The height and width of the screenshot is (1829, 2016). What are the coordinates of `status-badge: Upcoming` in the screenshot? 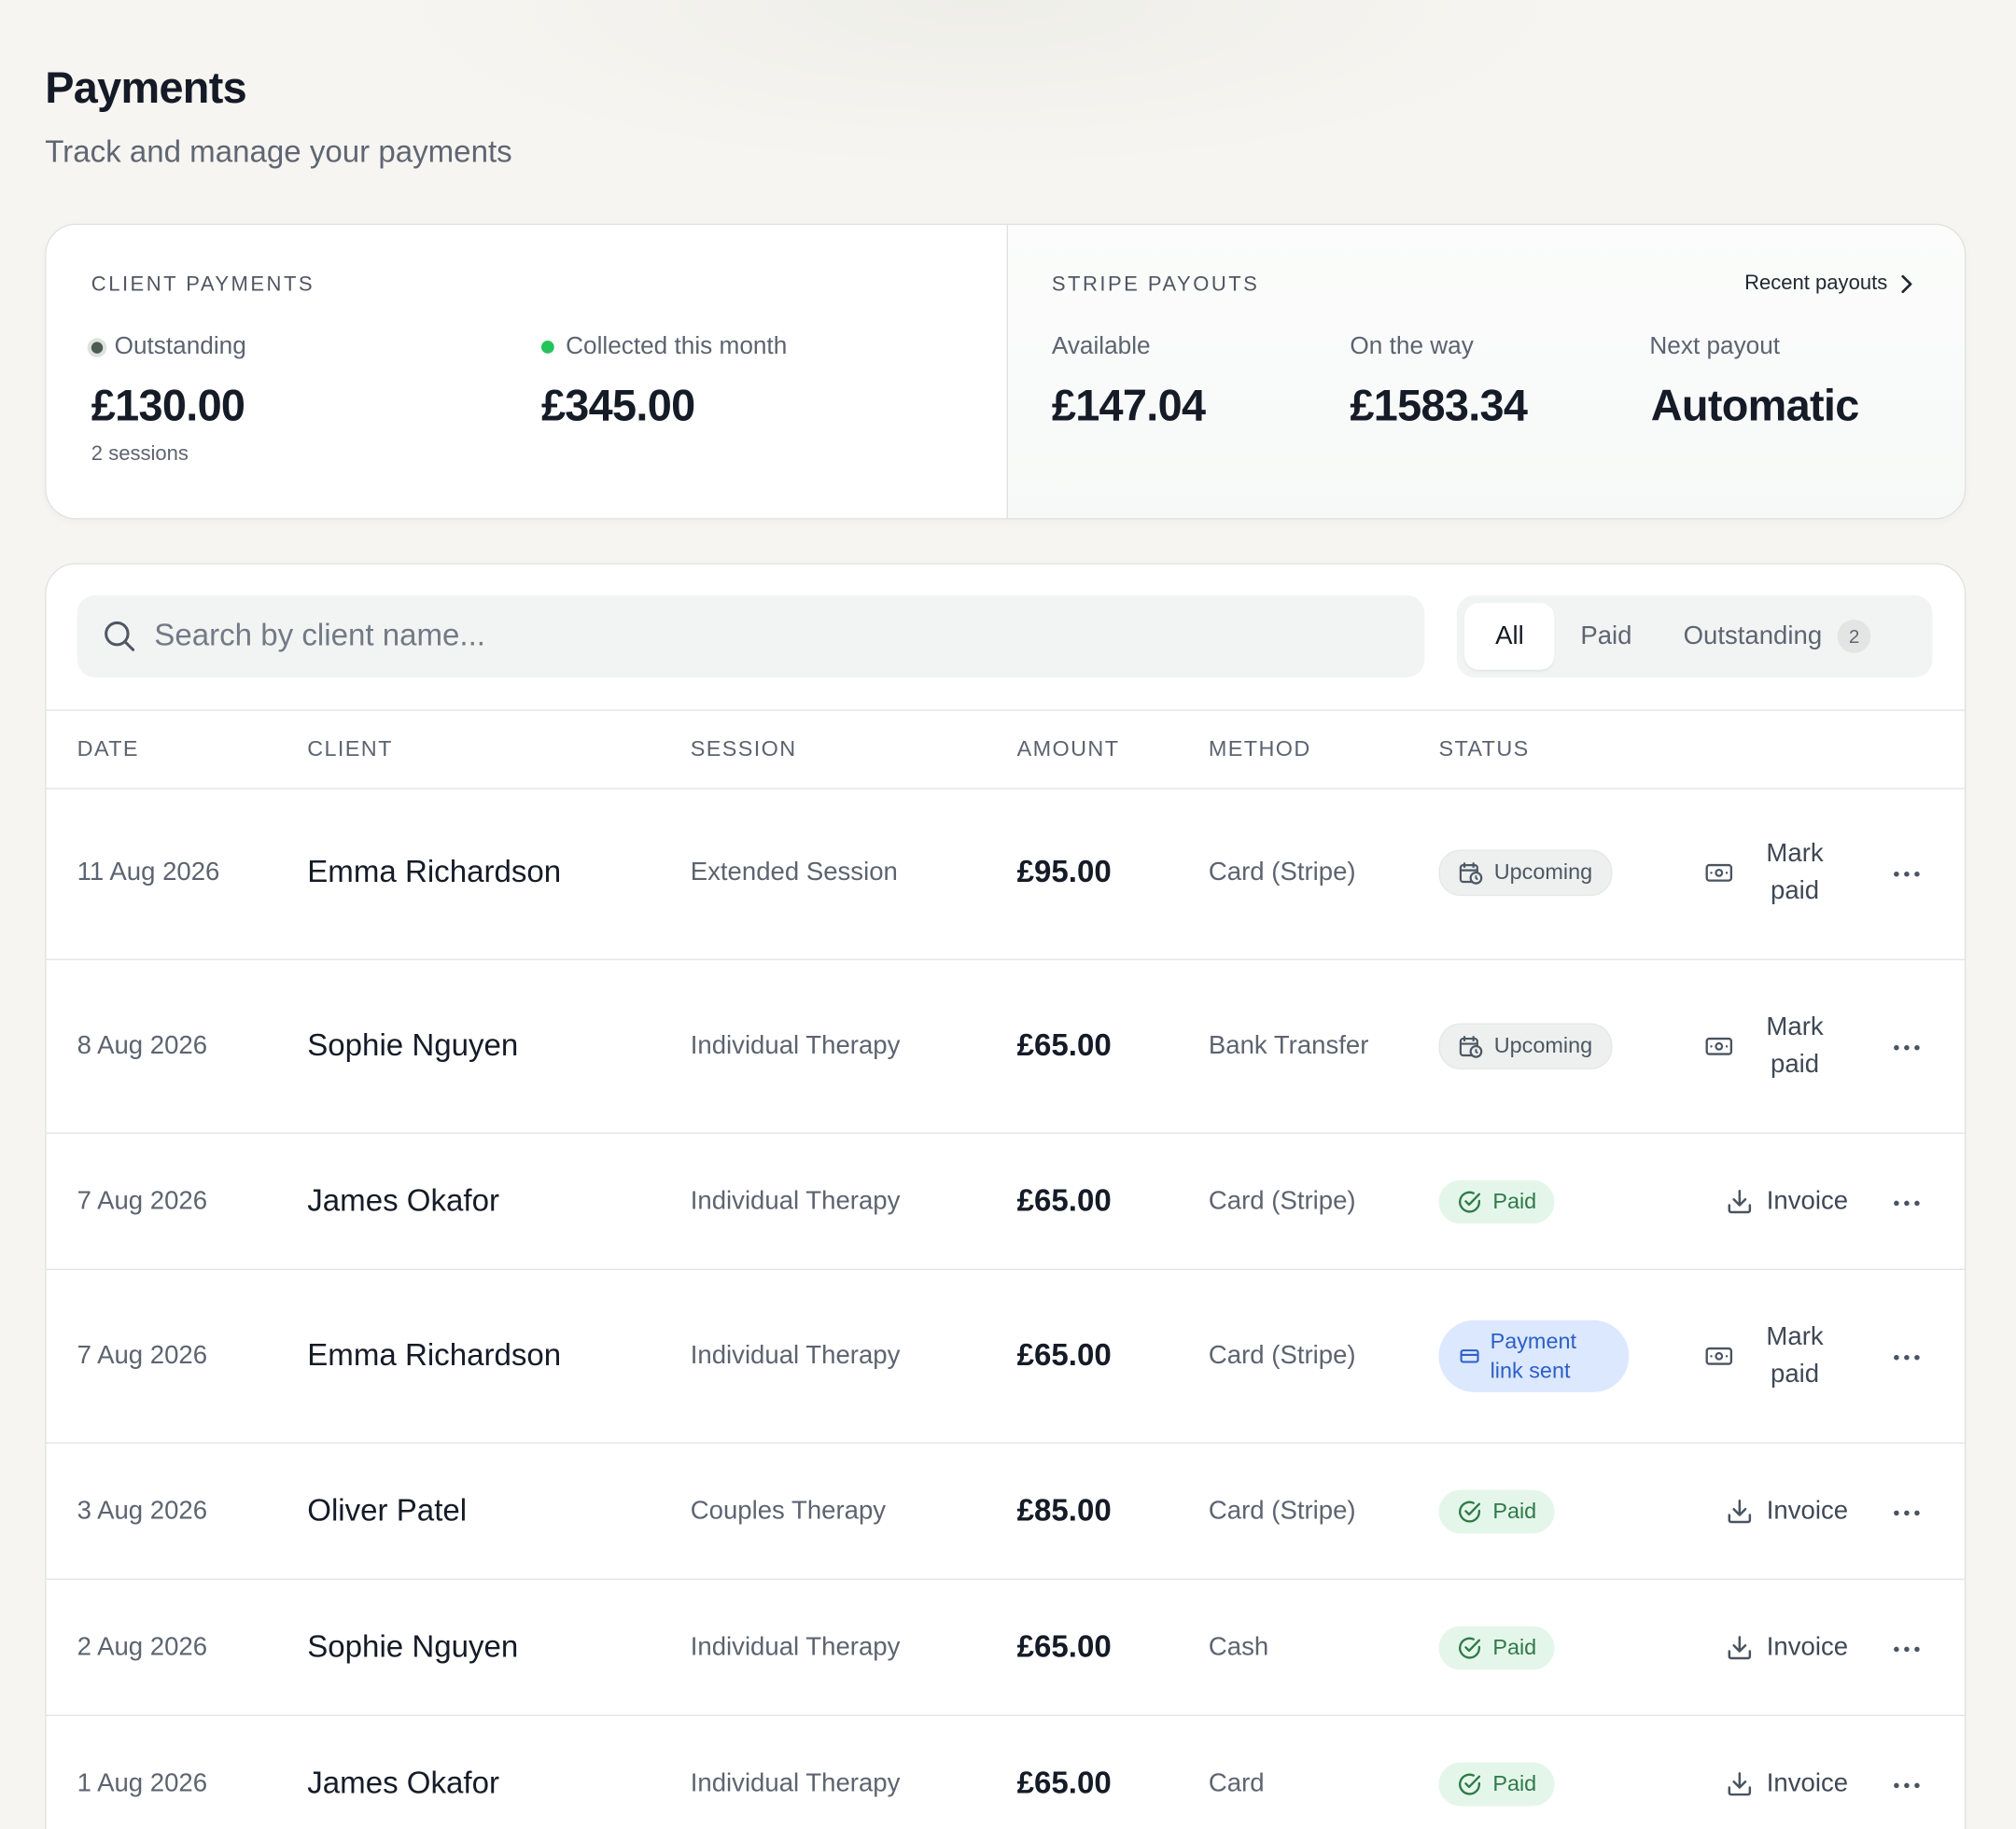 It's located at (1525, 1046).